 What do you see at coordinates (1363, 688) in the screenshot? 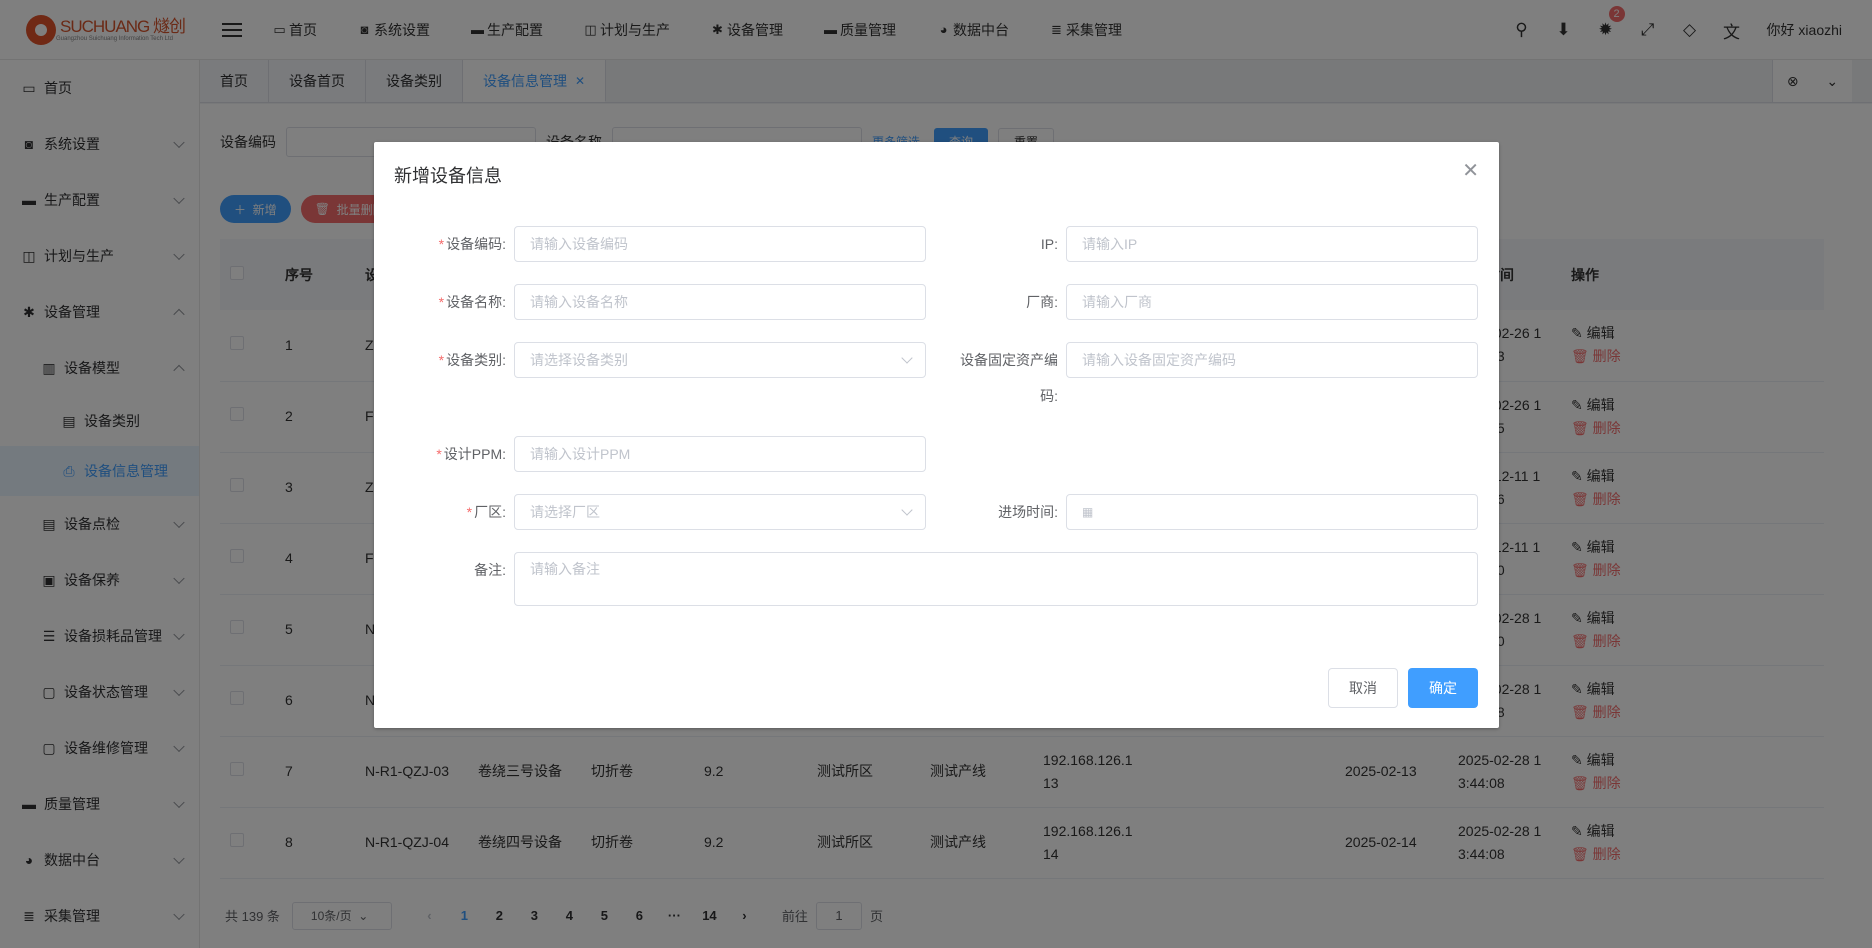
I see `cancel-button: 取消` at bounding box center [1363, 688].